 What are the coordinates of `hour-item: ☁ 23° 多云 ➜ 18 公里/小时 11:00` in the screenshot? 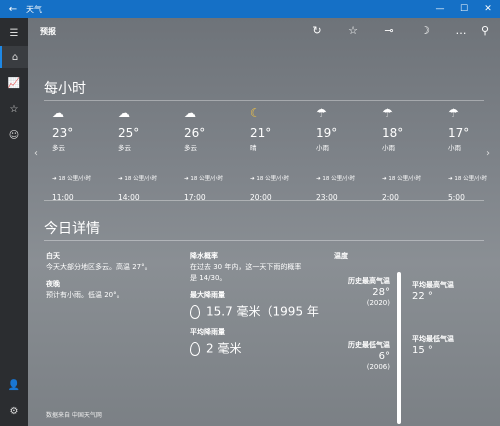 It's located at (82, 154).